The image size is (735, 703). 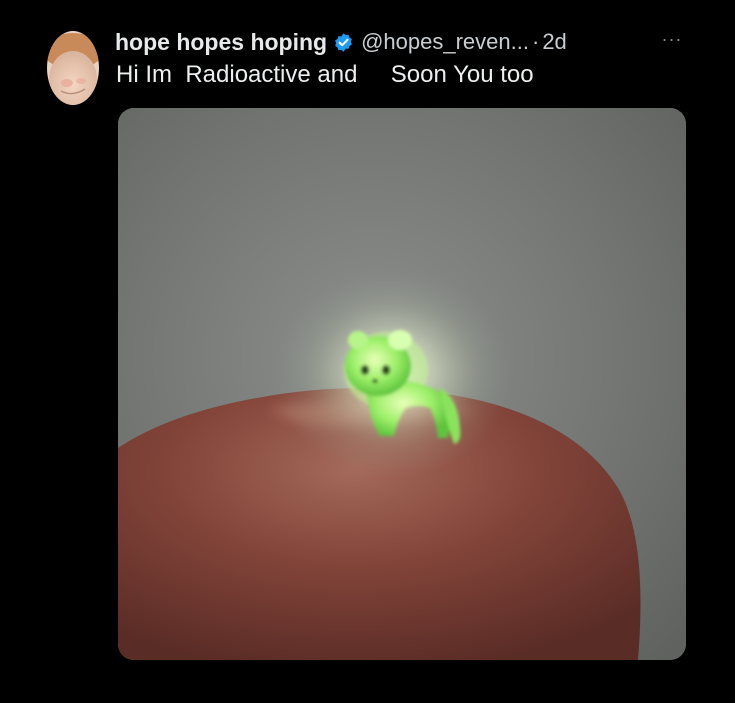 I want to click on verified-badge-icon, so click(x=343, y=42).